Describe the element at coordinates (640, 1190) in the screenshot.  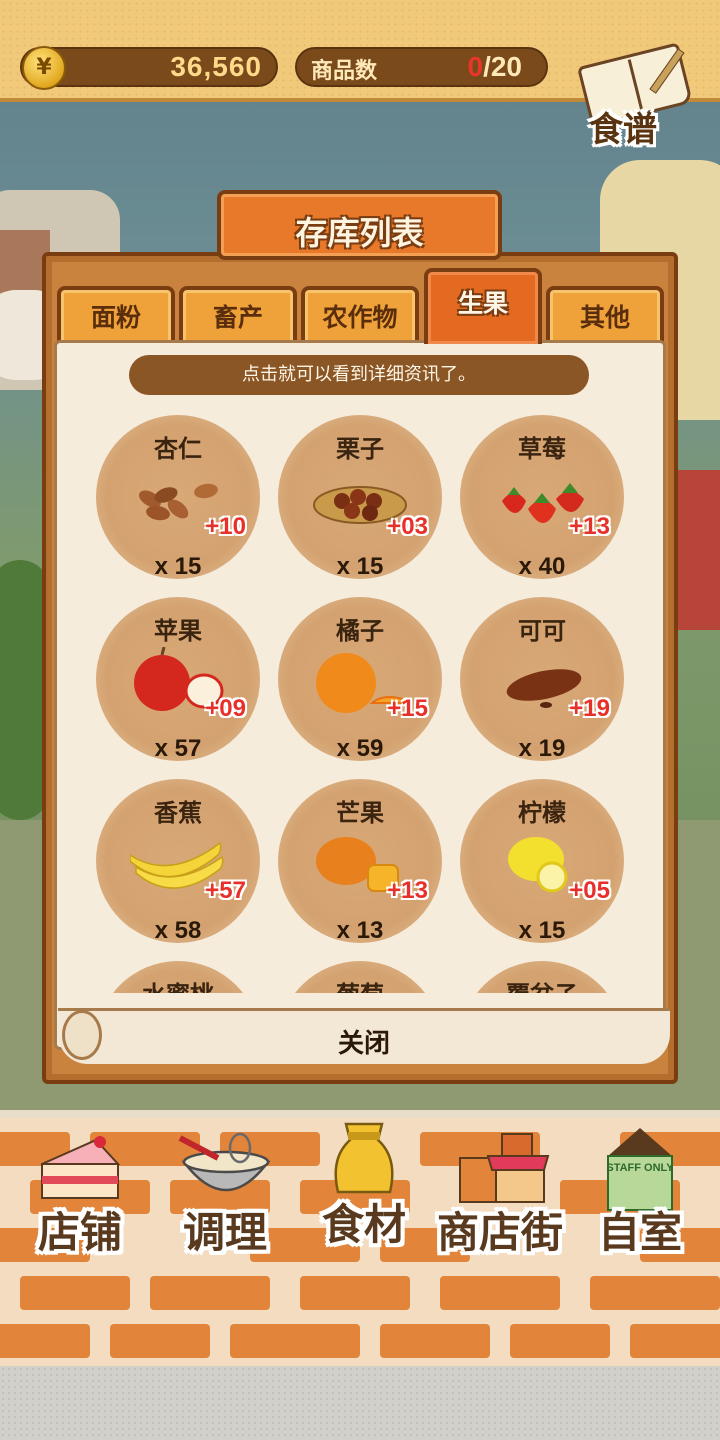
I see `nav-my-room: STAFF ONLY 自室` at that location.